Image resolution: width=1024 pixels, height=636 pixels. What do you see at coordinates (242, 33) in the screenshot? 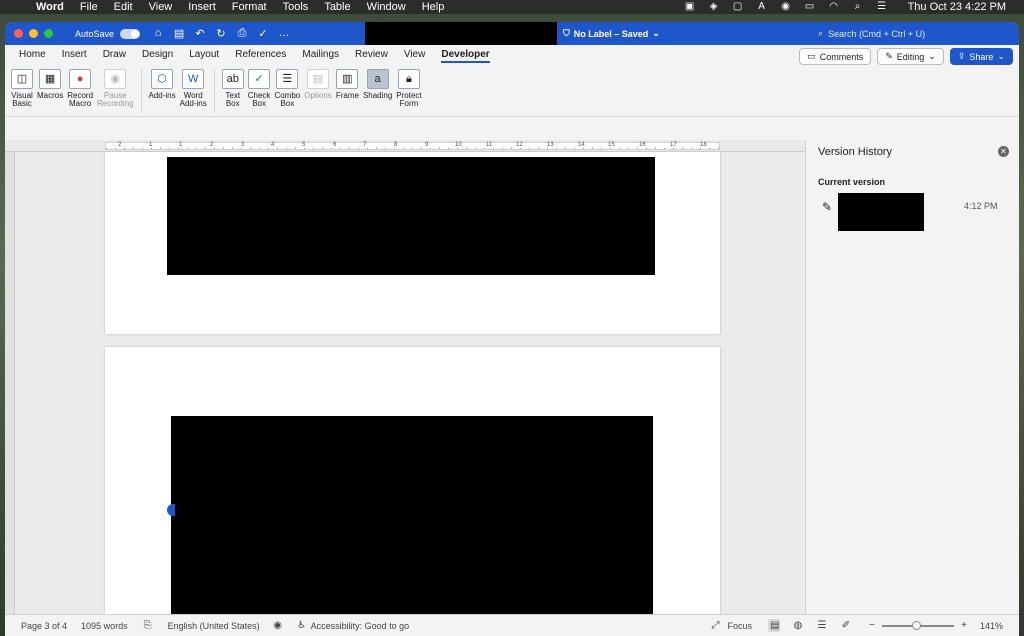
I see `print-icon: ⎙` at bounding box center [242, 33].